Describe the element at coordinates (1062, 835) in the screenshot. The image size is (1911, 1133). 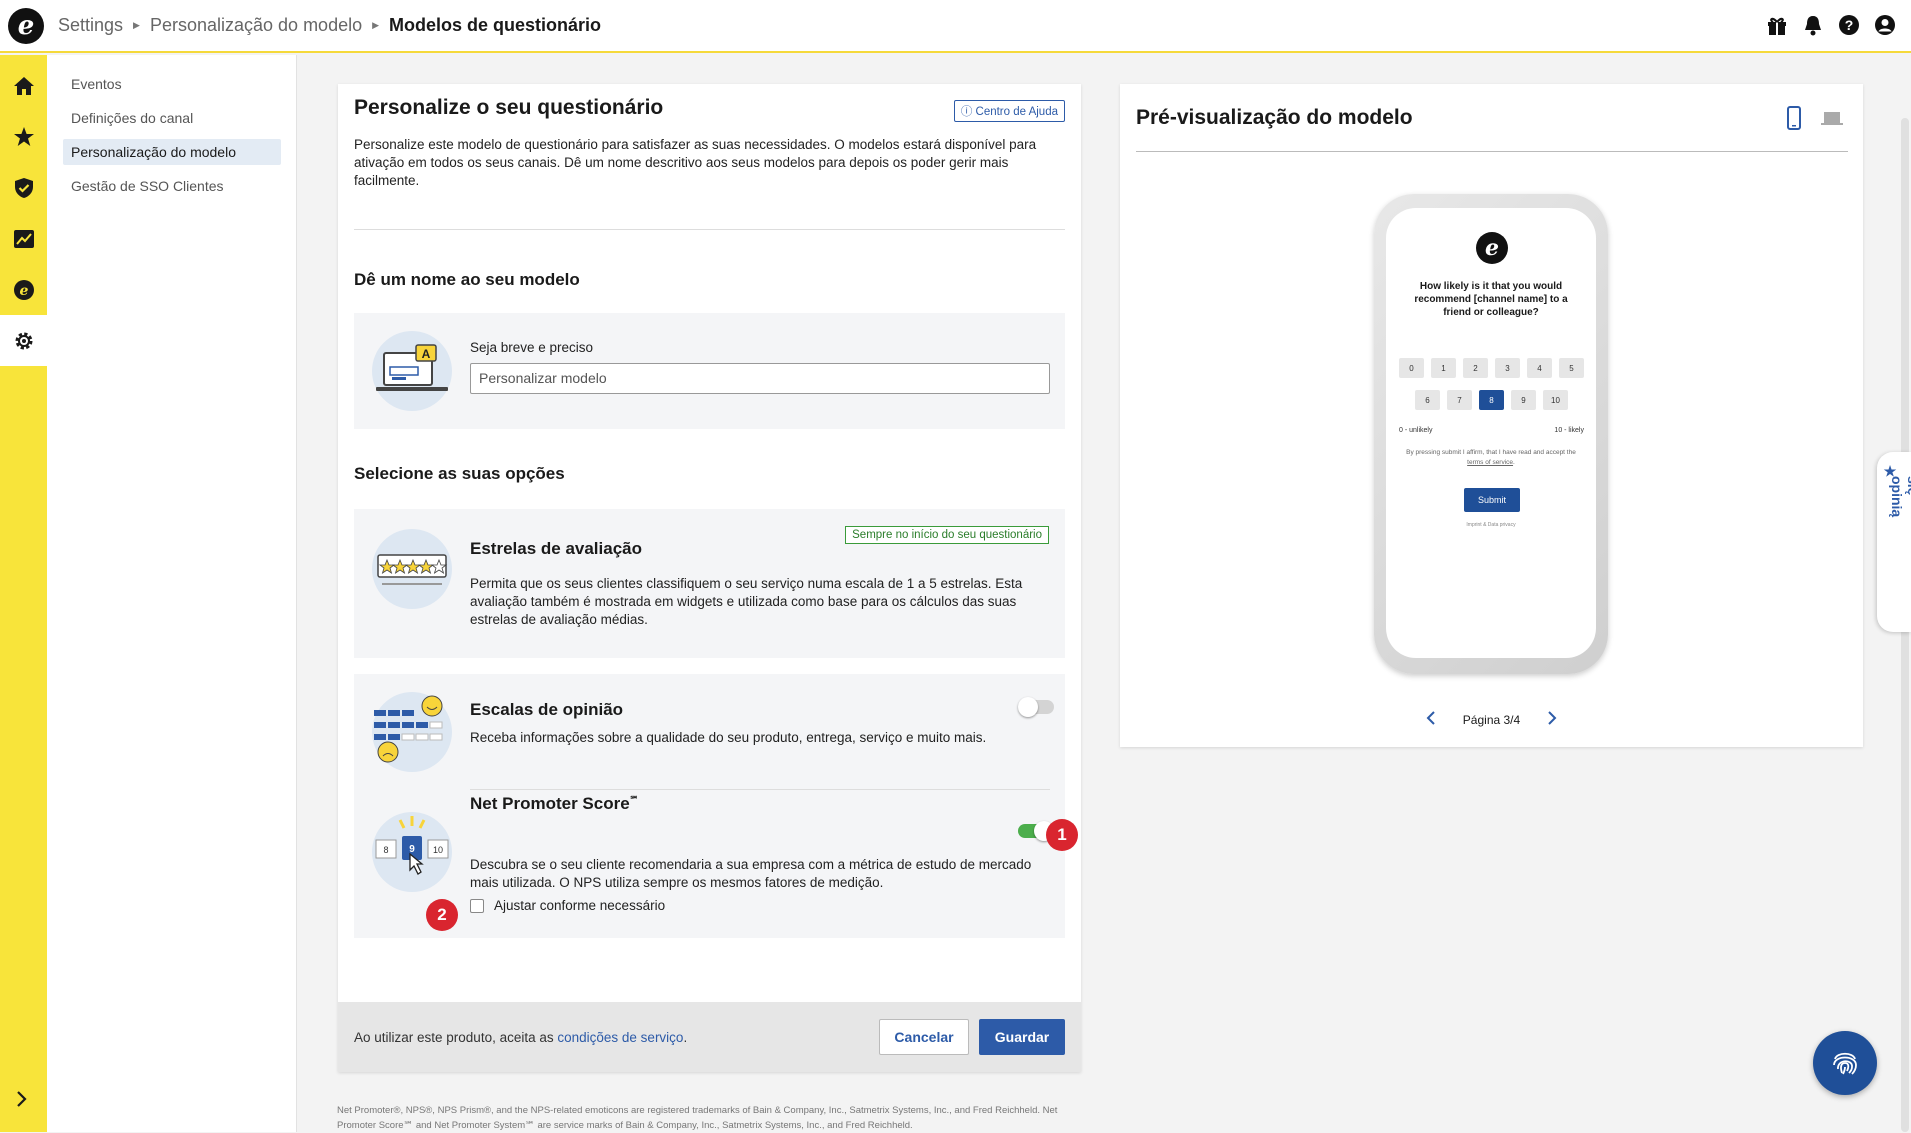
I see `annotation-marker-1: 1` at that location.